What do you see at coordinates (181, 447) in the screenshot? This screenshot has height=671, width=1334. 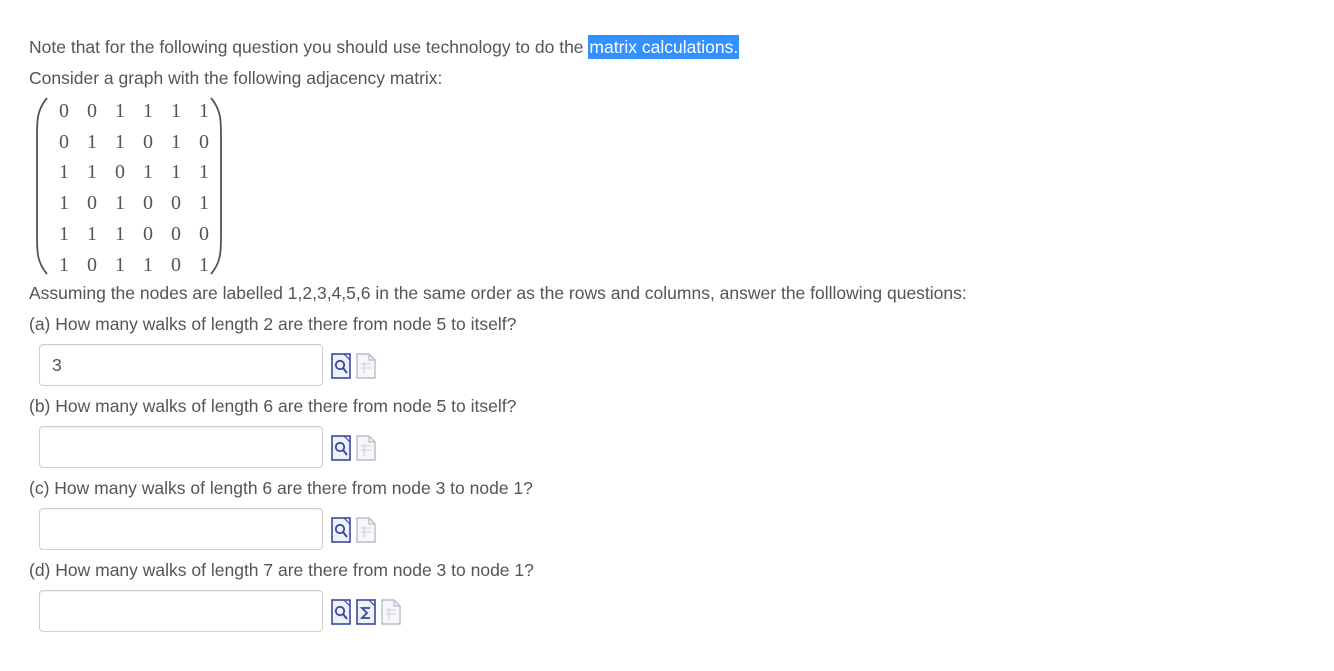 I see `part-b-answer-input` at bounding box center [181, 447].